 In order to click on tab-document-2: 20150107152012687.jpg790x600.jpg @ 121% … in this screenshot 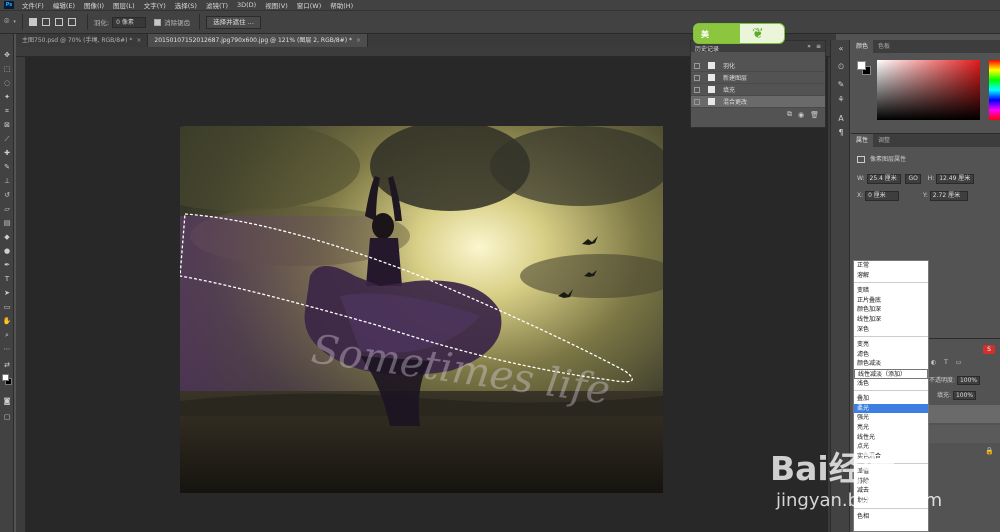, I will do `click(258, 40)`.